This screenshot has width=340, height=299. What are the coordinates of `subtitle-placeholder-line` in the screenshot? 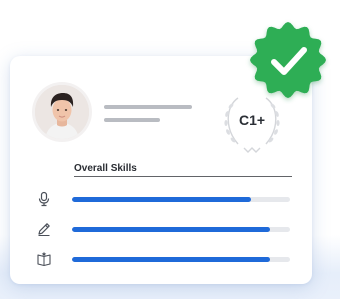 It's located at (132, 120).